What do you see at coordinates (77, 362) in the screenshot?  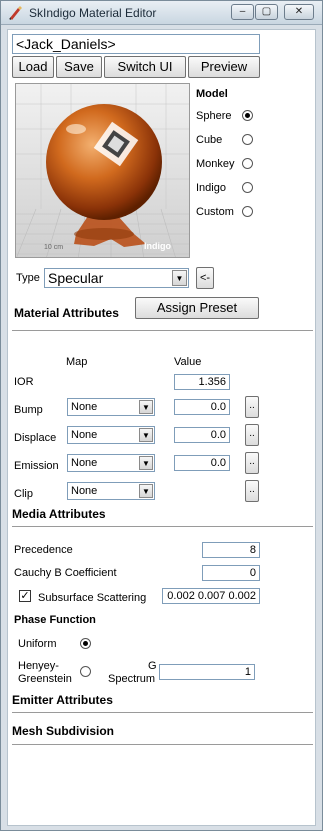 I see `map-column-header: Map` at bounding box center [77, 362].